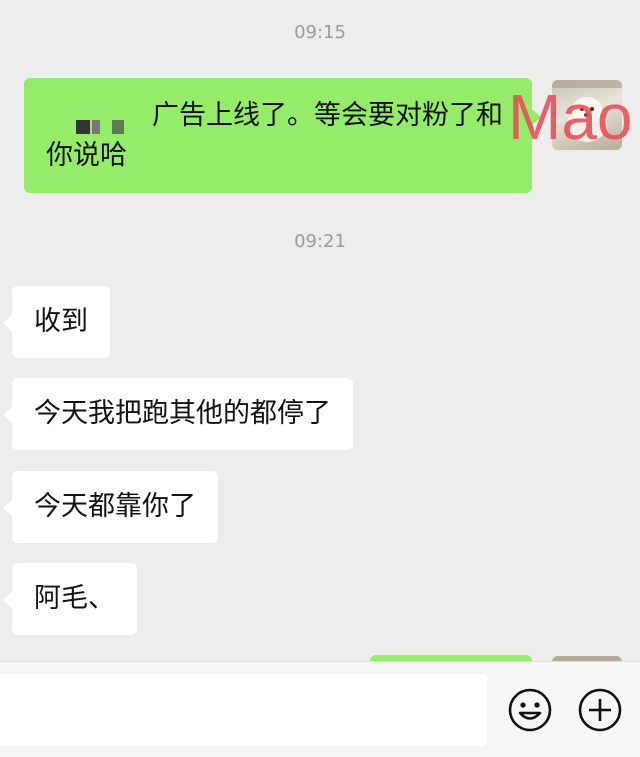 Image resolution: width=640 pixels, height=757 pixels. I want to click on redacted-name, so click(87, 116).